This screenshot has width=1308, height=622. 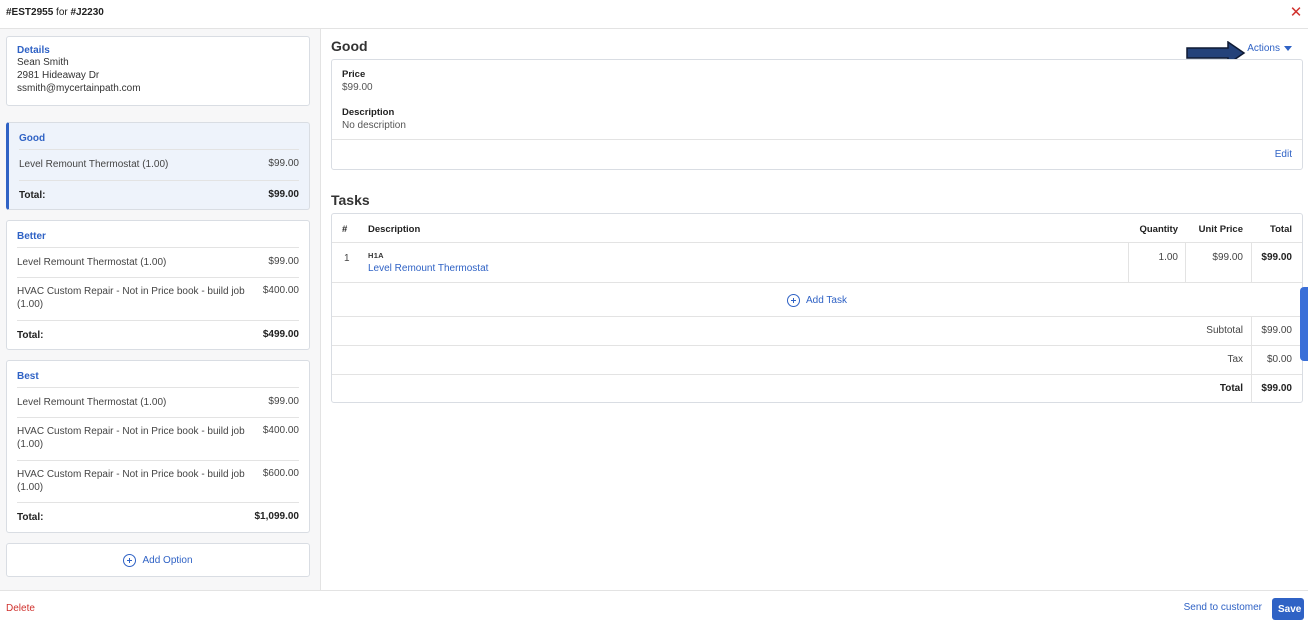 What do you see at coordinates (280, 473) in the screenshot?
I see `line-item-amount: $600.00` at bounding box center [280, 473].